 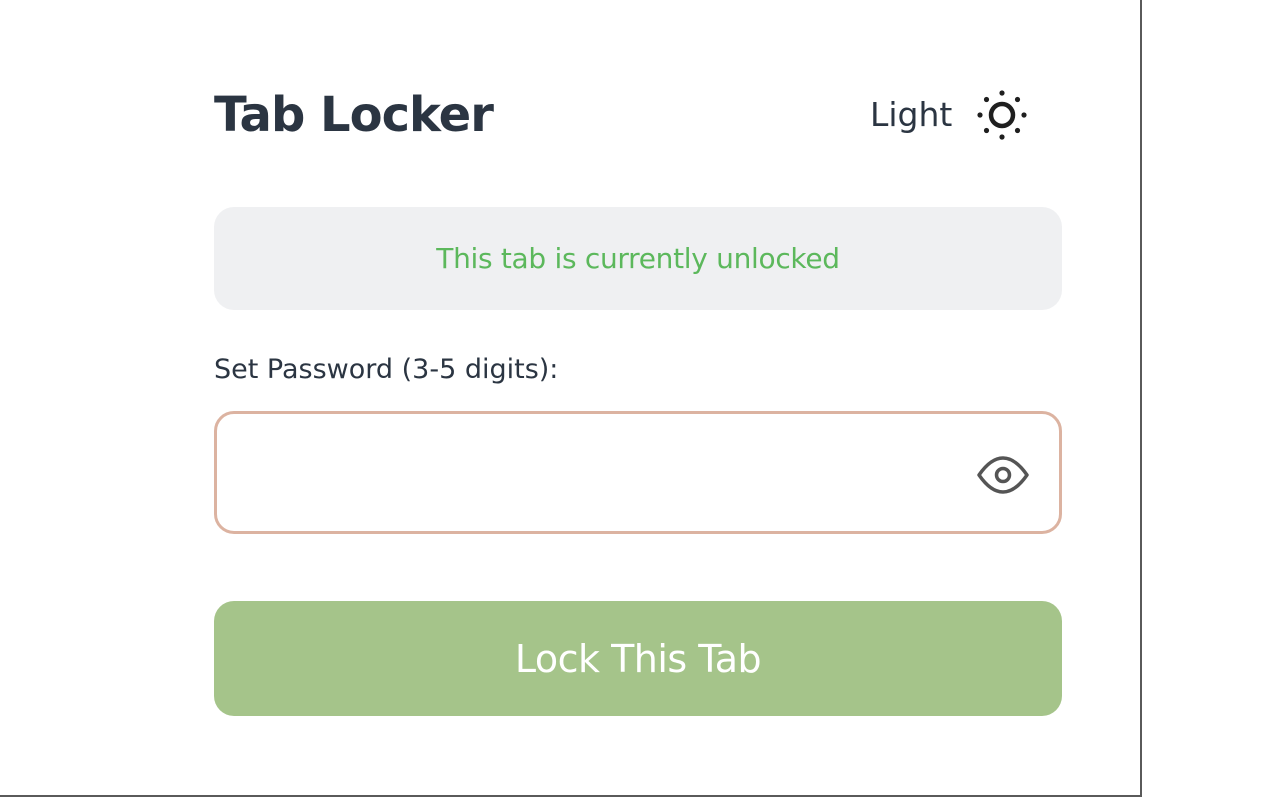 I want to click on theme-label: Light, so click(x=911, y=114).